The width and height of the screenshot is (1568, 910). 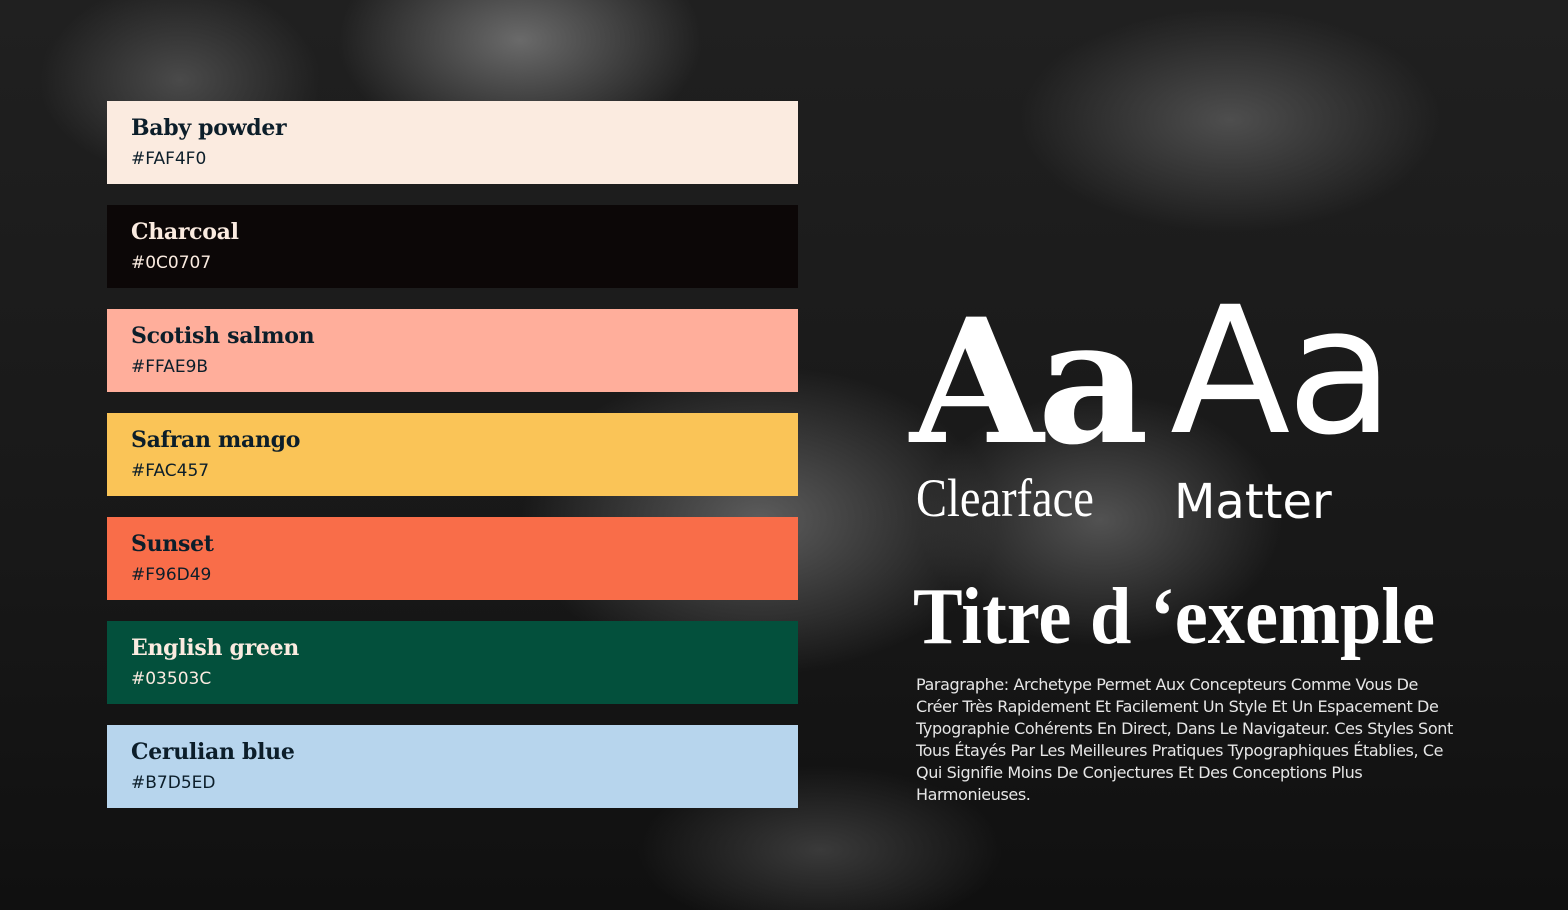 What do you see at coordinates (452, 662) in the screenshot?
I see `swatch-english-green: English green #03503C` at bounding box center [452, 662].